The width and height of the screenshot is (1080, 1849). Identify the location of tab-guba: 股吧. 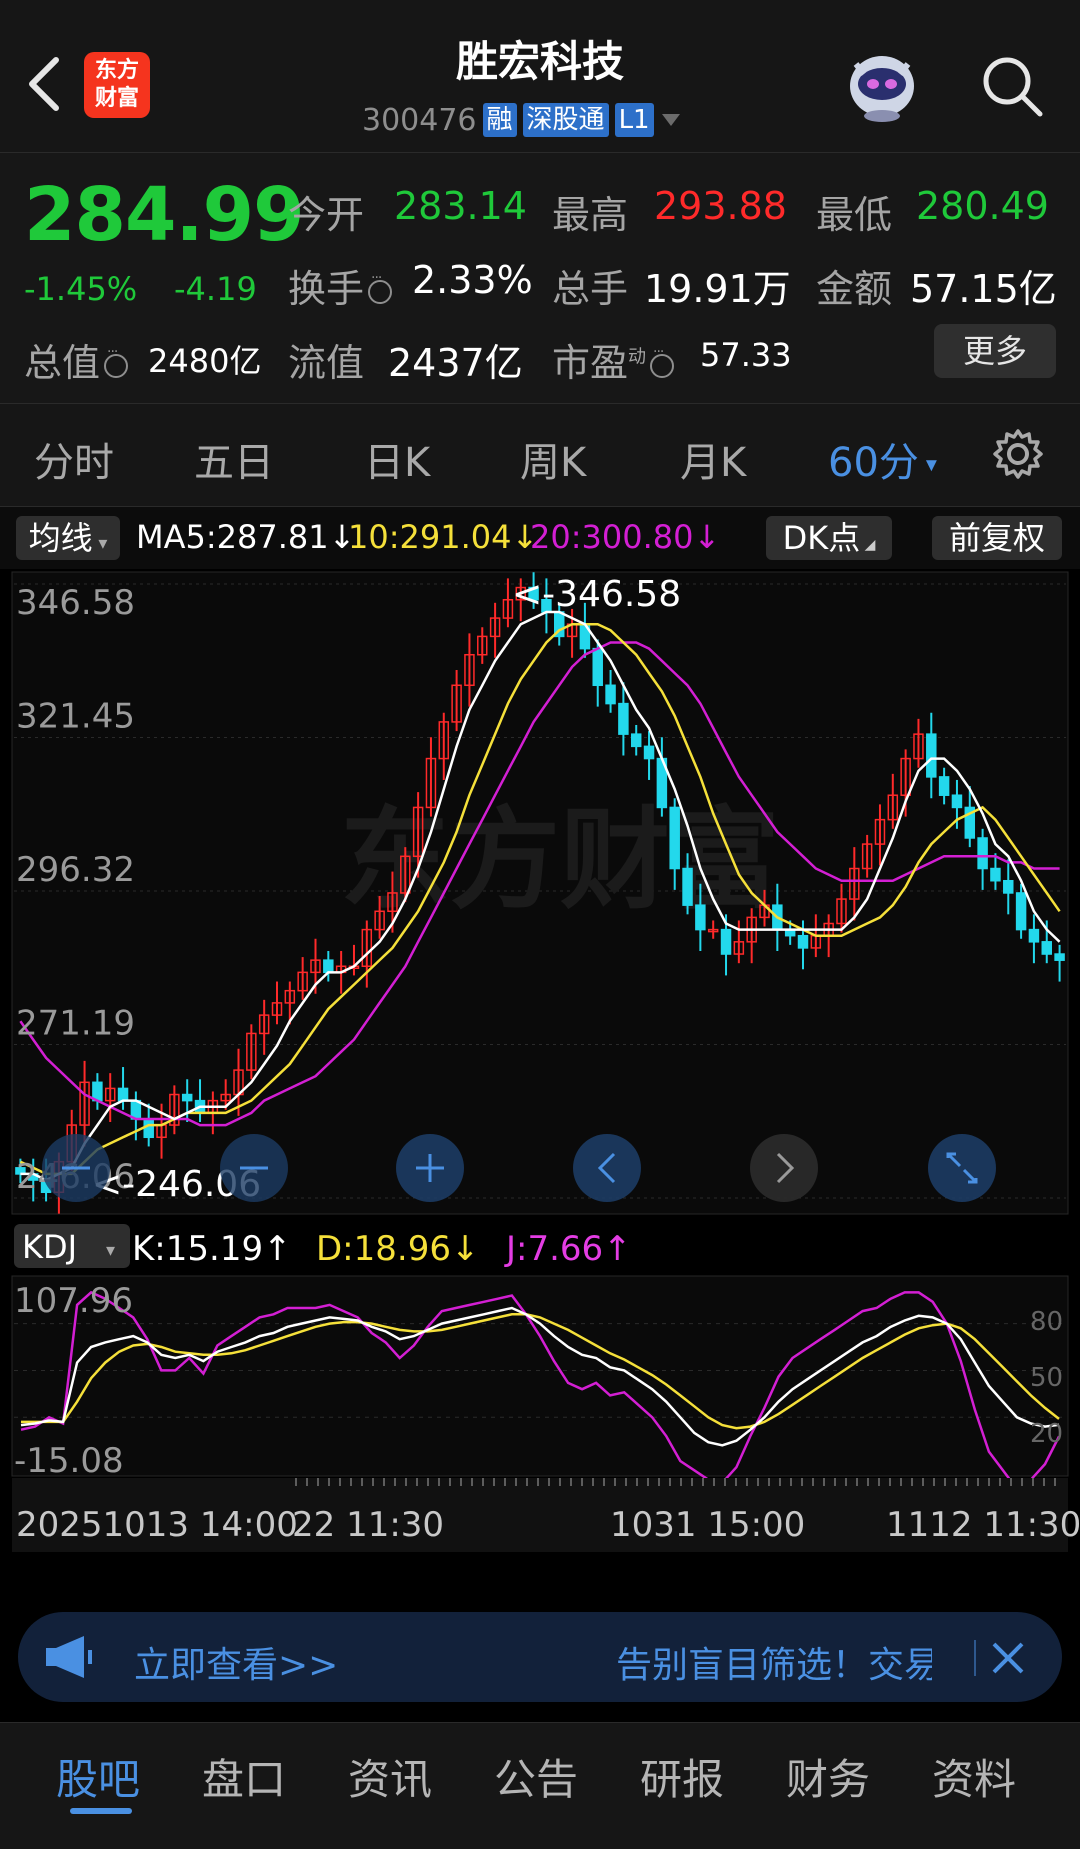
(98, 1776).